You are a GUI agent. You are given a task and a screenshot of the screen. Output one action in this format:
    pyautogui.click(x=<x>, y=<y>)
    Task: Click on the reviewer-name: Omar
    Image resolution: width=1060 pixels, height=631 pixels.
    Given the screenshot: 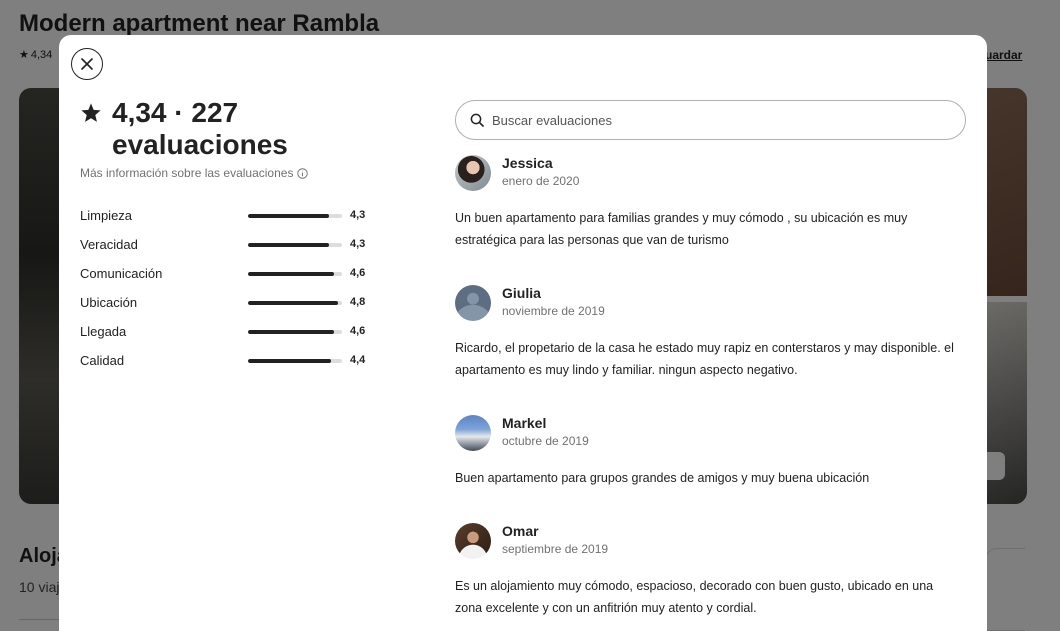 What is the action you would take?
    pyautogui.click(x=520, y=531)
    